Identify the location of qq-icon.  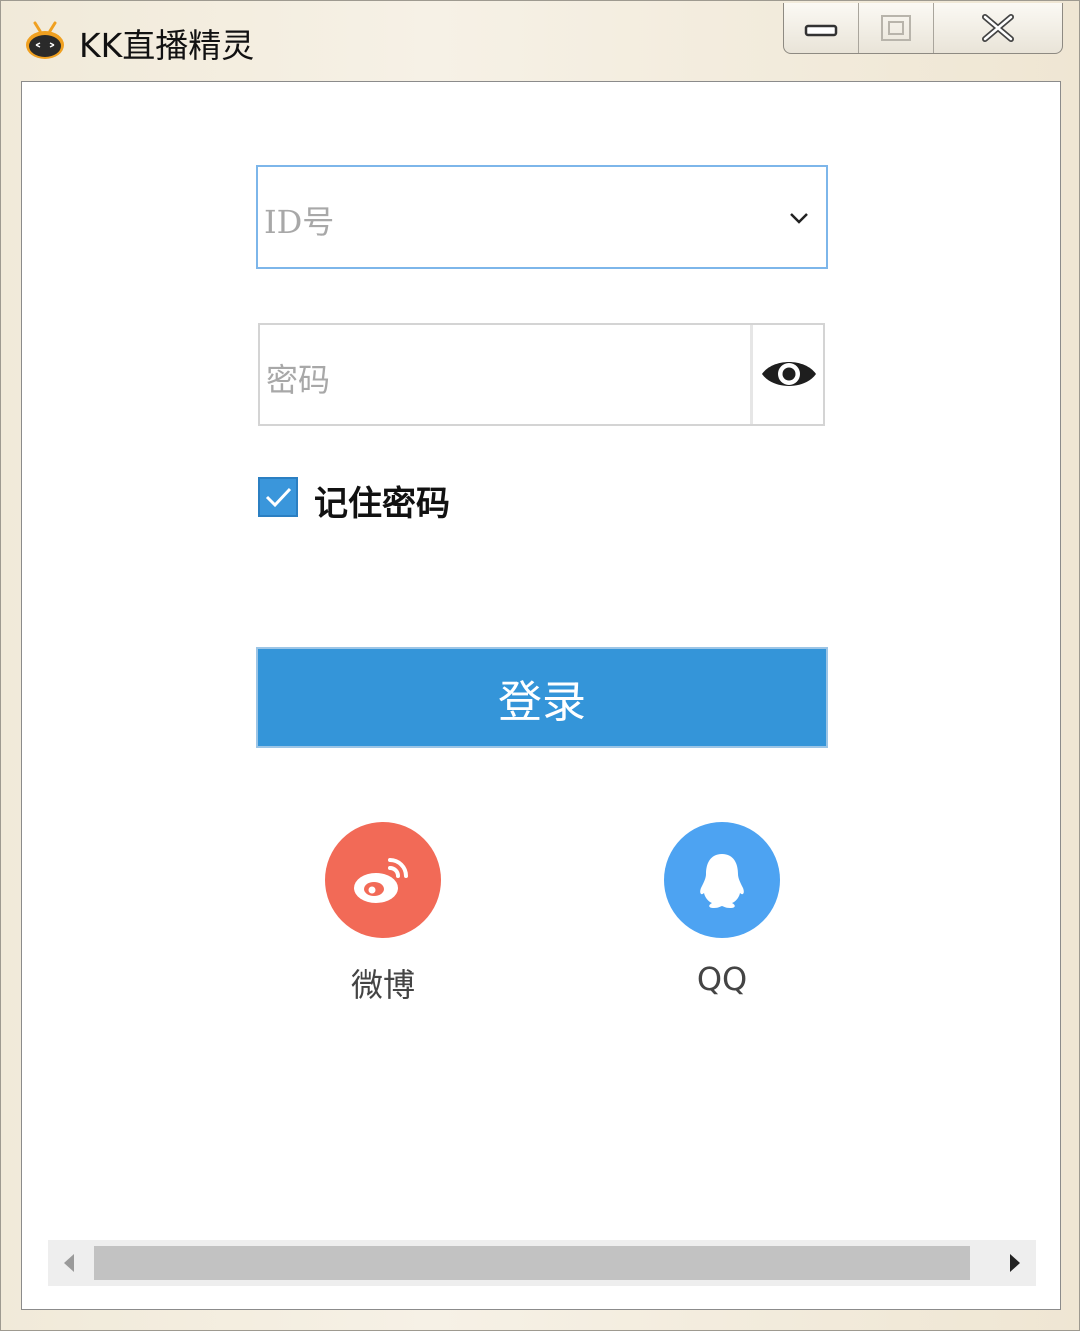
(722, 881).